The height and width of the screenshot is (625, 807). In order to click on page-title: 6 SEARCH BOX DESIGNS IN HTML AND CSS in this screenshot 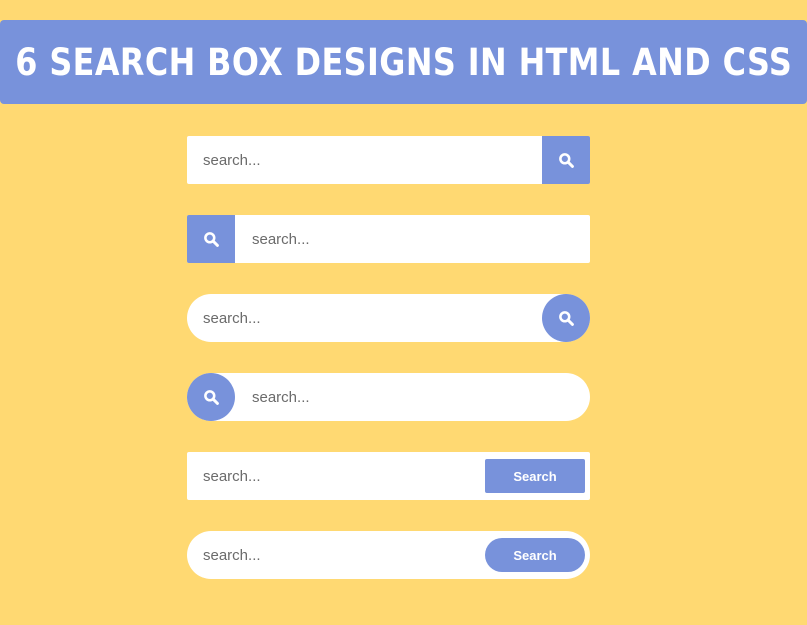, I will do `click(403, 62)`.